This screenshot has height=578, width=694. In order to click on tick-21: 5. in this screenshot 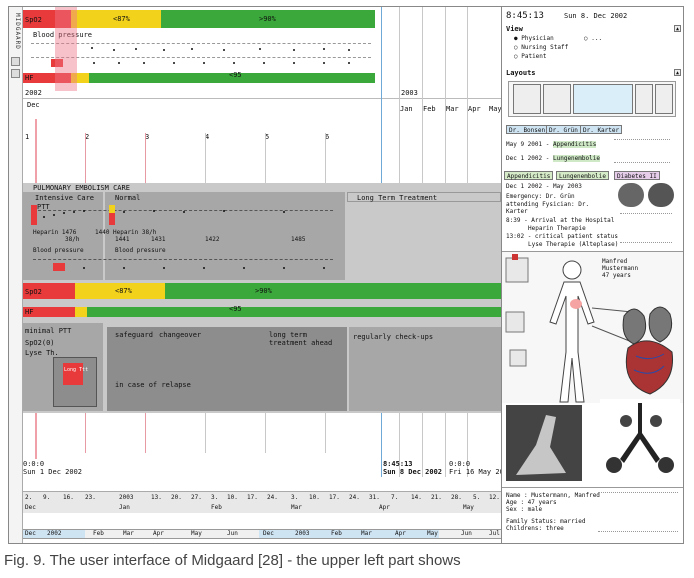, I will do `click(477, 497)`.